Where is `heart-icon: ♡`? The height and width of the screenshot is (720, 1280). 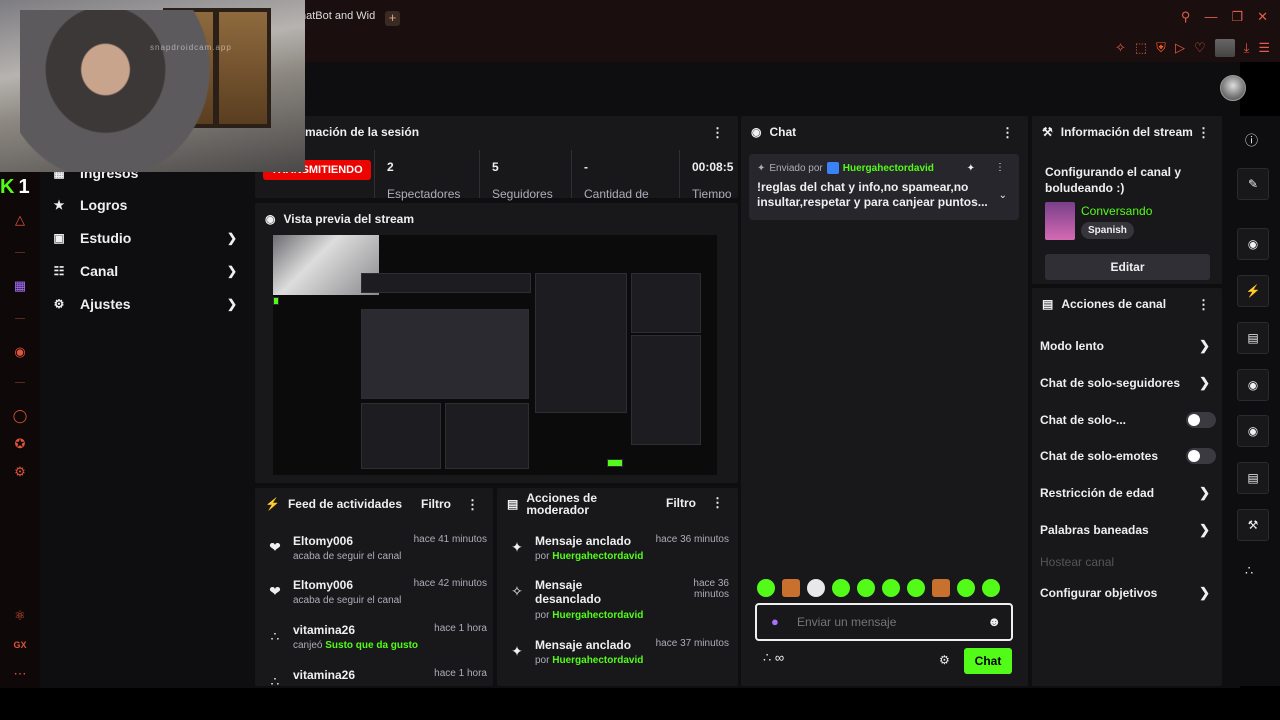
heart-icon: ♡ is located at coordinates (1200, 48).